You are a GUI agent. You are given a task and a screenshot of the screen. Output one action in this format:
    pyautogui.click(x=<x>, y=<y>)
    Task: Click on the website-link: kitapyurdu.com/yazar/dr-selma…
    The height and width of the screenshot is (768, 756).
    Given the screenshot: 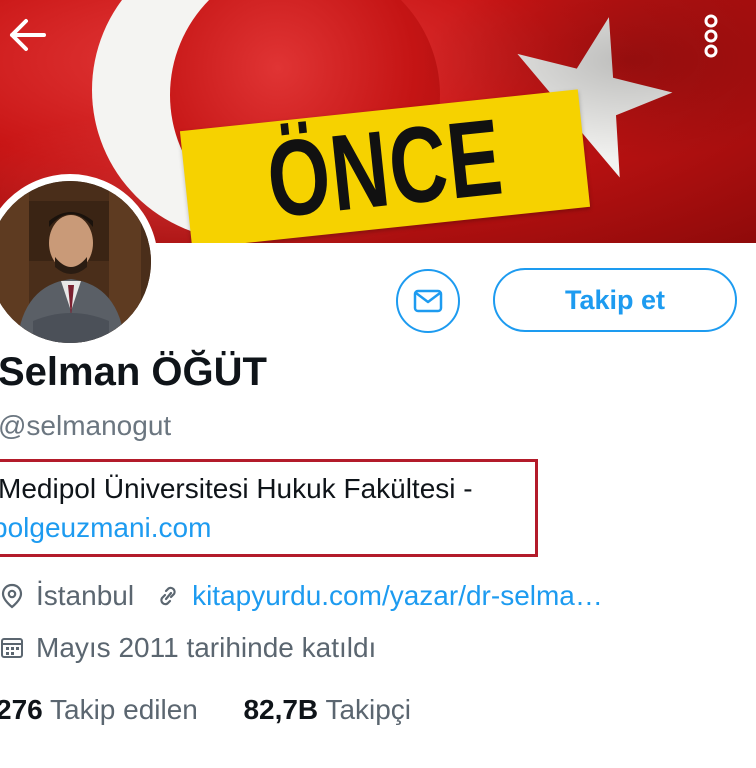 What is the action you would take?
    pyautogui.click(x=397, y=596)
    